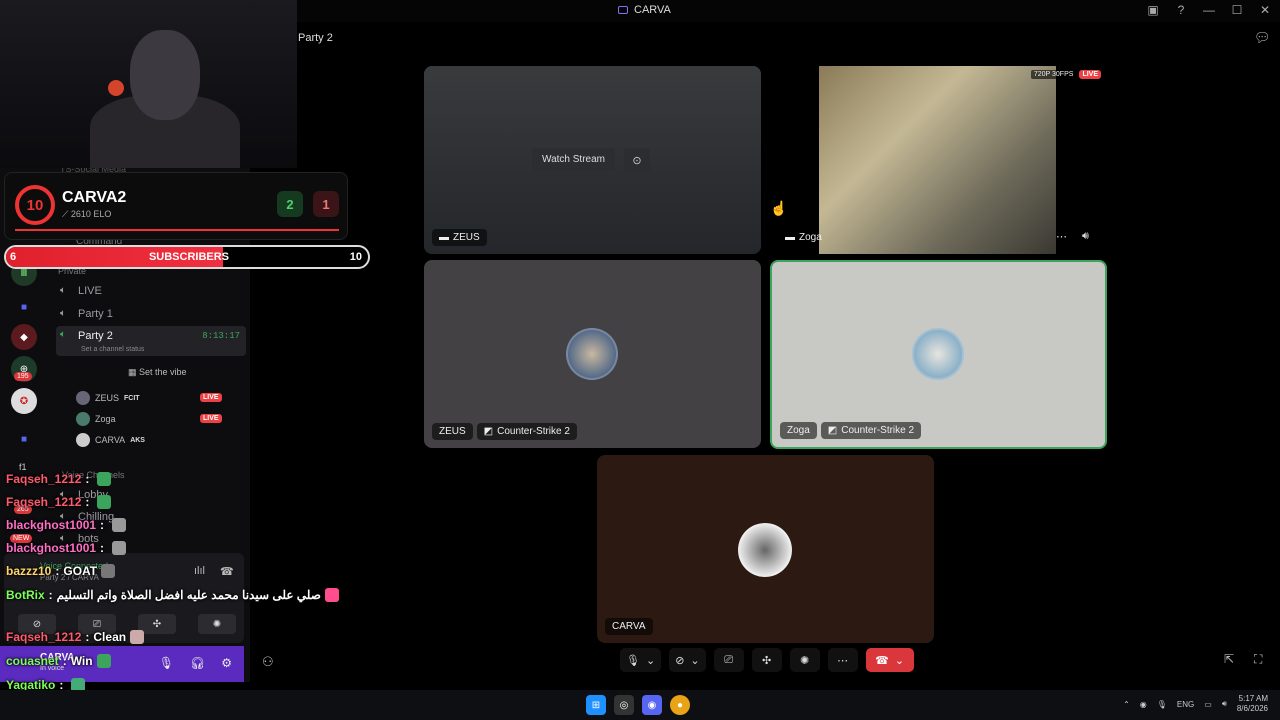 The image size is (1280, 720). What do you see at coordinates (1085, 236) in the screenshot?
I see `volume-icon: 🔊︎` at bounding box center [1085, 236].